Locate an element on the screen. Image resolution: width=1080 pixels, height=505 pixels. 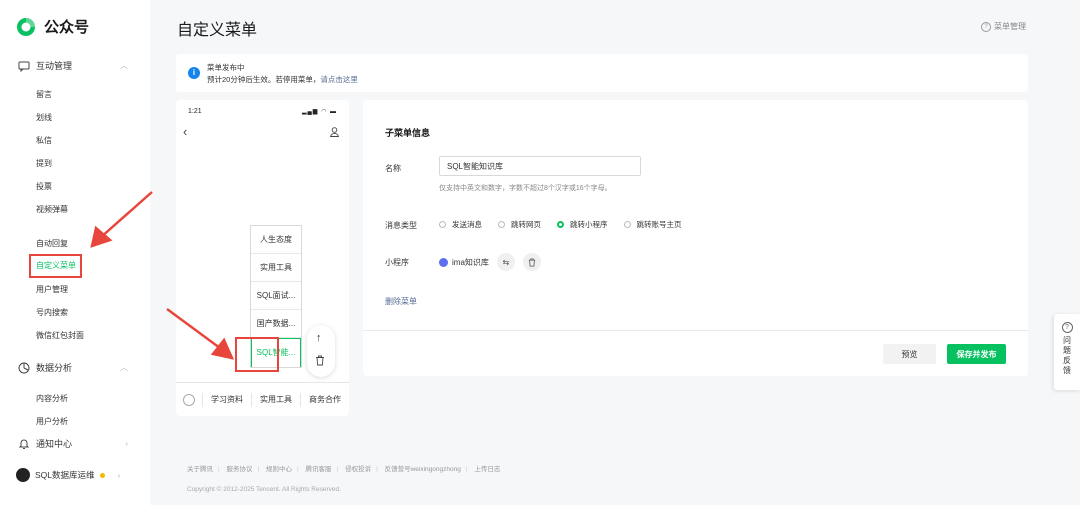
message-type-group: 发送消息 跳转网页 跳转小程序 跳转账号主页 is located at coordinates (560, 224).